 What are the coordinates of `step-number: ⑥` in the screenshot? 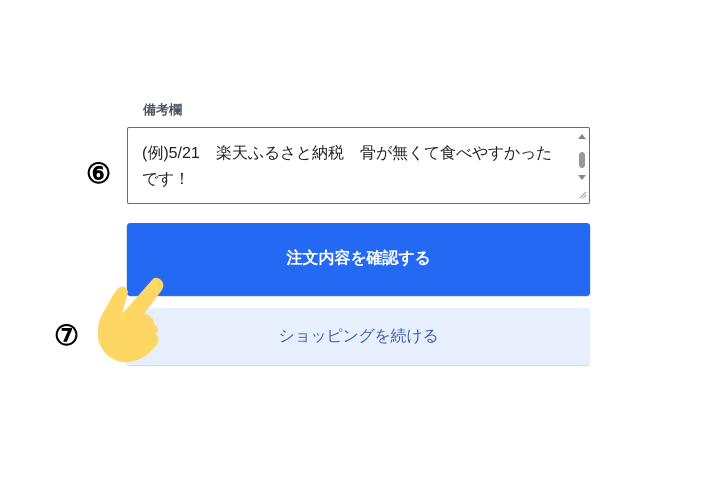 It's located at (98, 175).